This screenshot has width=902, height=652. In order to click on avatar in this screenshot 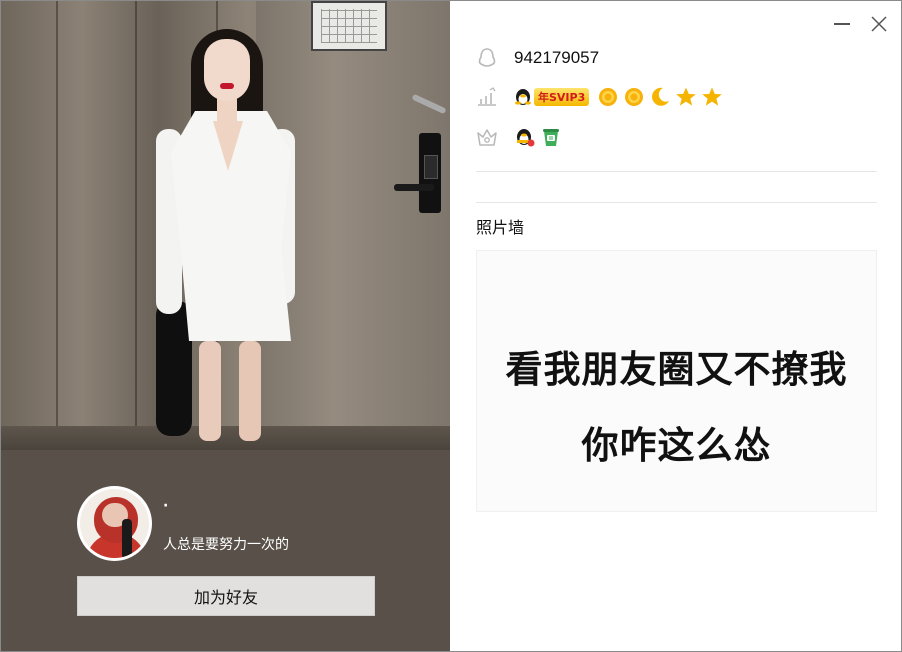, I will do `click(114, 523)`.